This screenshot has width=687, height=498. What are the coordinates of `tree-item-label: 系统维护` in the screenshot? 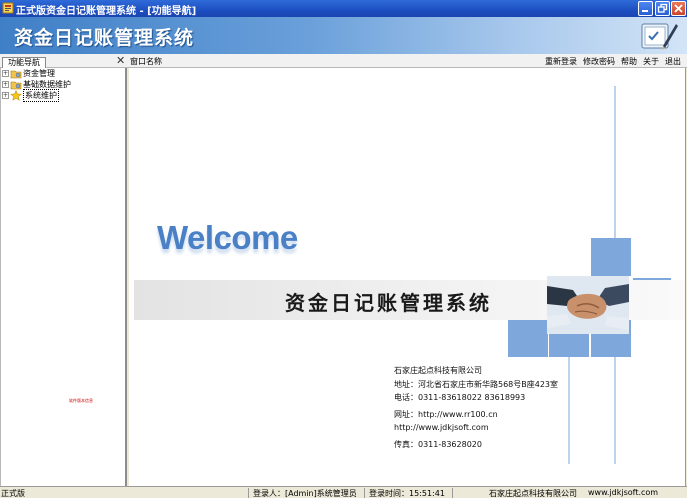 It's located at (41, 95).